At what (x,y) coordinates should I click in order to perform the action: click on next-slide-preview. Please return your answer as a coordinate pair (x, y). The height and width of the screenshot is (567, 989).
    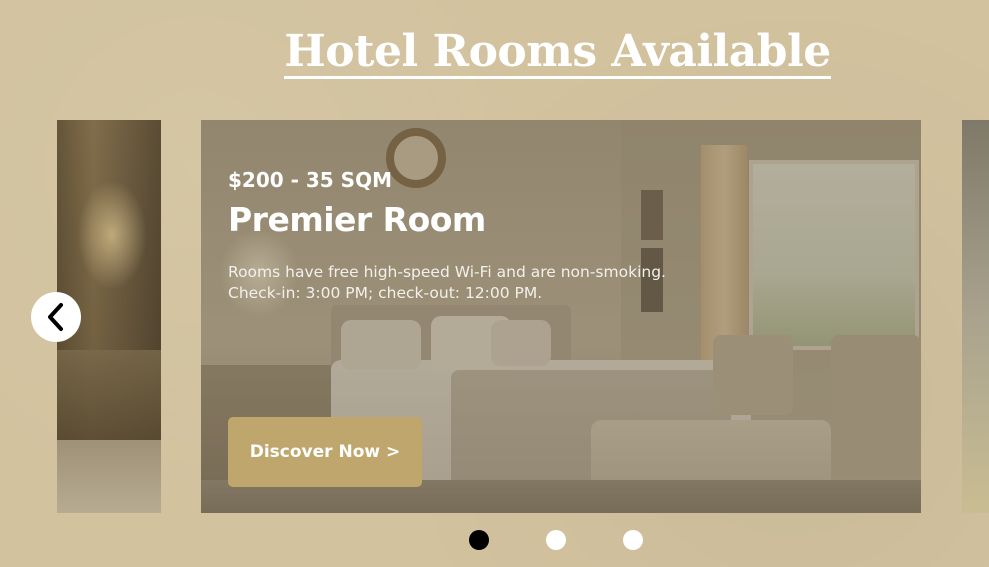
    Looking at the image, I should click on (975, 316).